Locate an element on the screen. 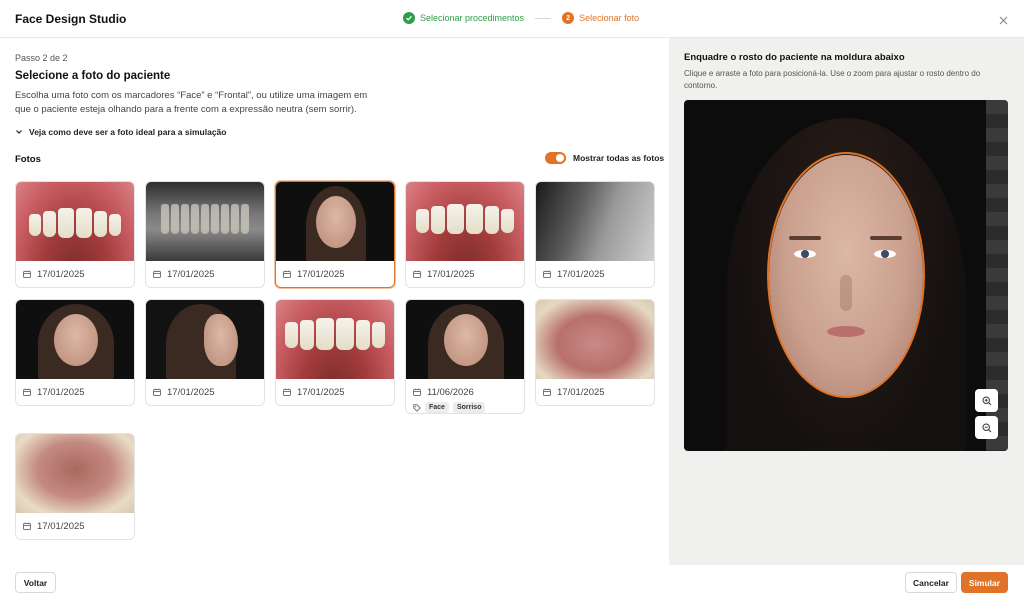 The height and width of the screenshot is (603, 1024). chevron-down-icon is located at coordinates (19, 132).